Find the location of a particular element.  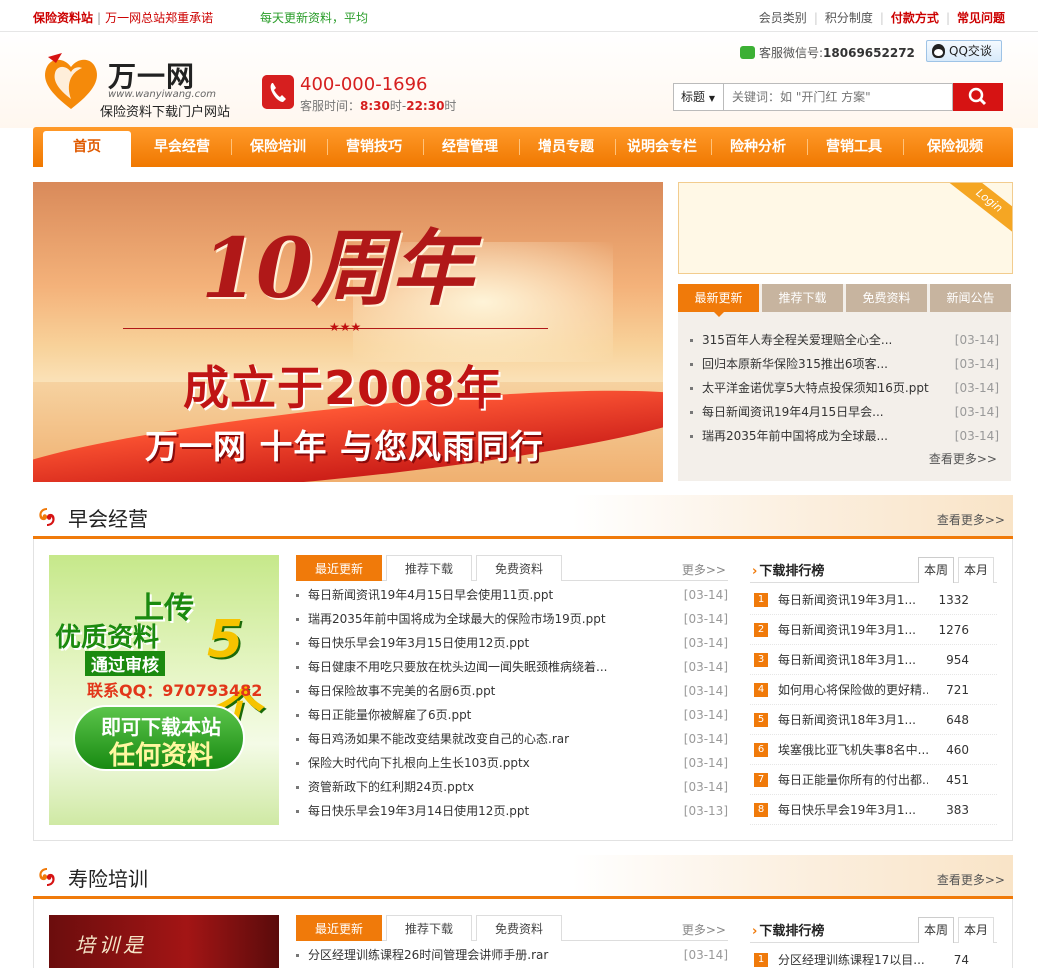

search-type-select: 标题 ▼ is located at coordinates (698, 97).